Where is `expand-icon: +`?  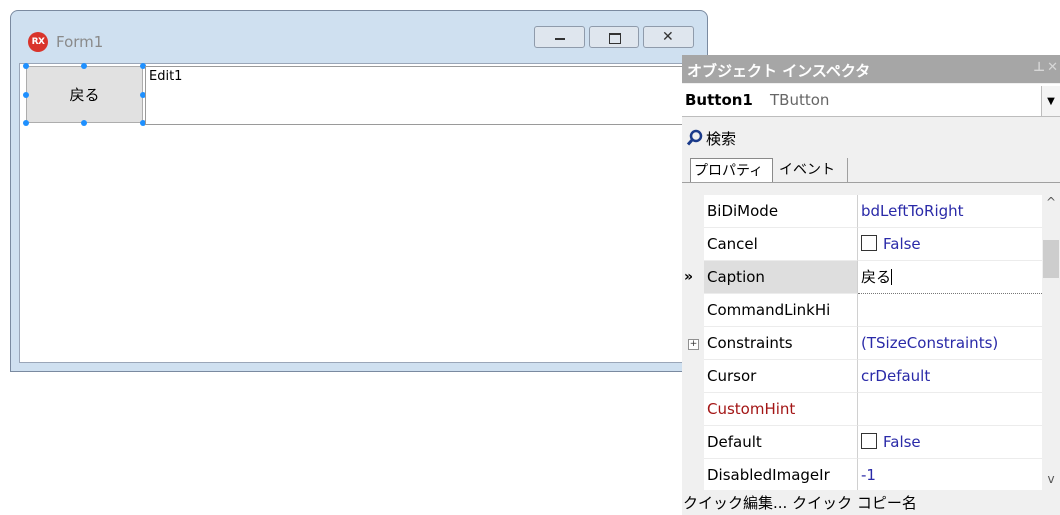
expand-icon: + is located at coordinates (693, 344).